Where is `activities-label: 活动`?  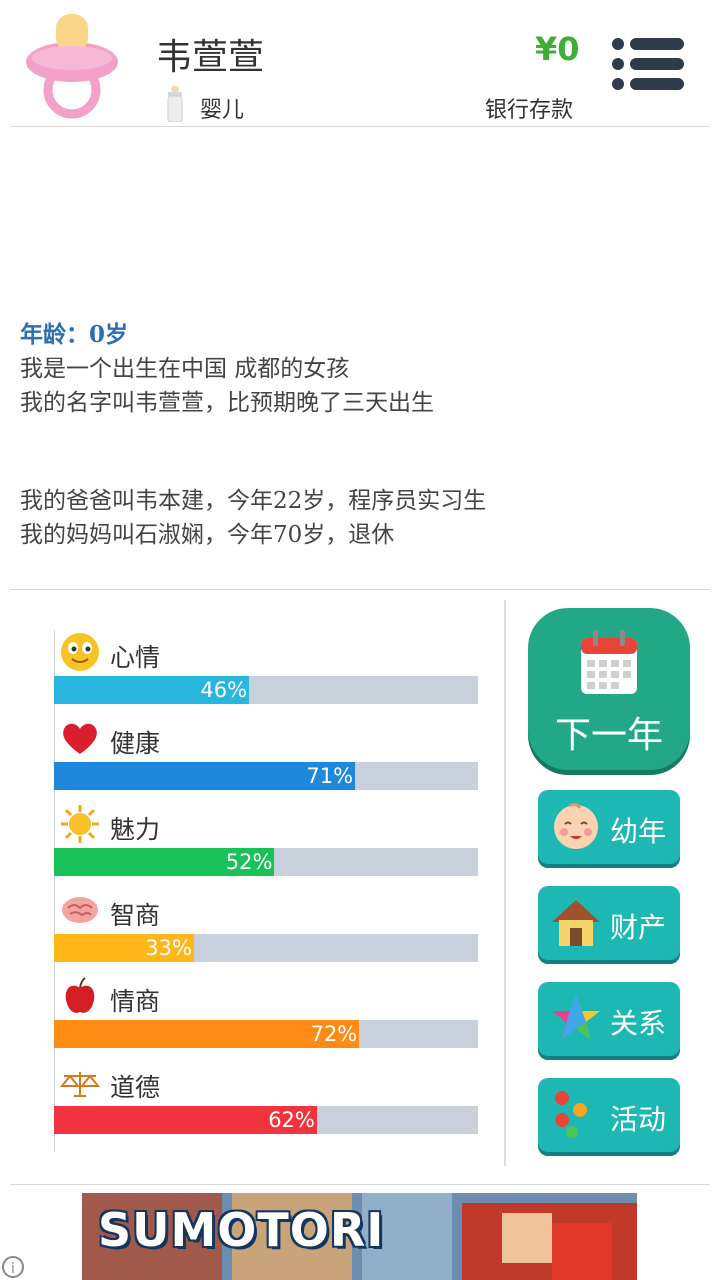 activities-label: 活动 is located at coordinates (638, 1119).